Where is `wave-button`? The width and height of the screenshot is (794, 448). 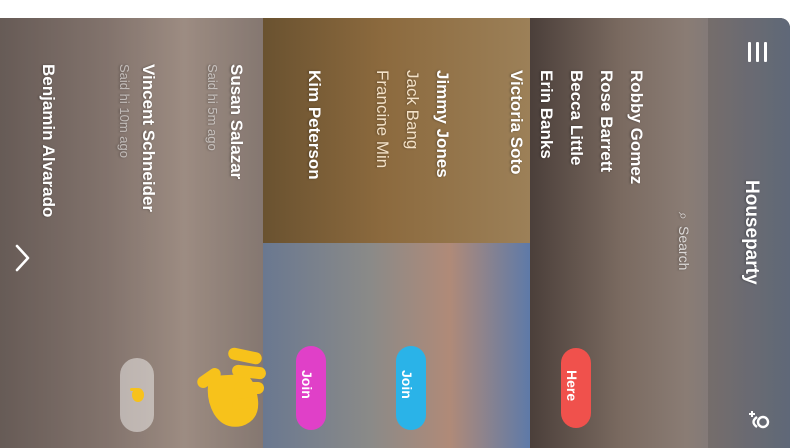 wave-button is located at coordinates (137, 395).